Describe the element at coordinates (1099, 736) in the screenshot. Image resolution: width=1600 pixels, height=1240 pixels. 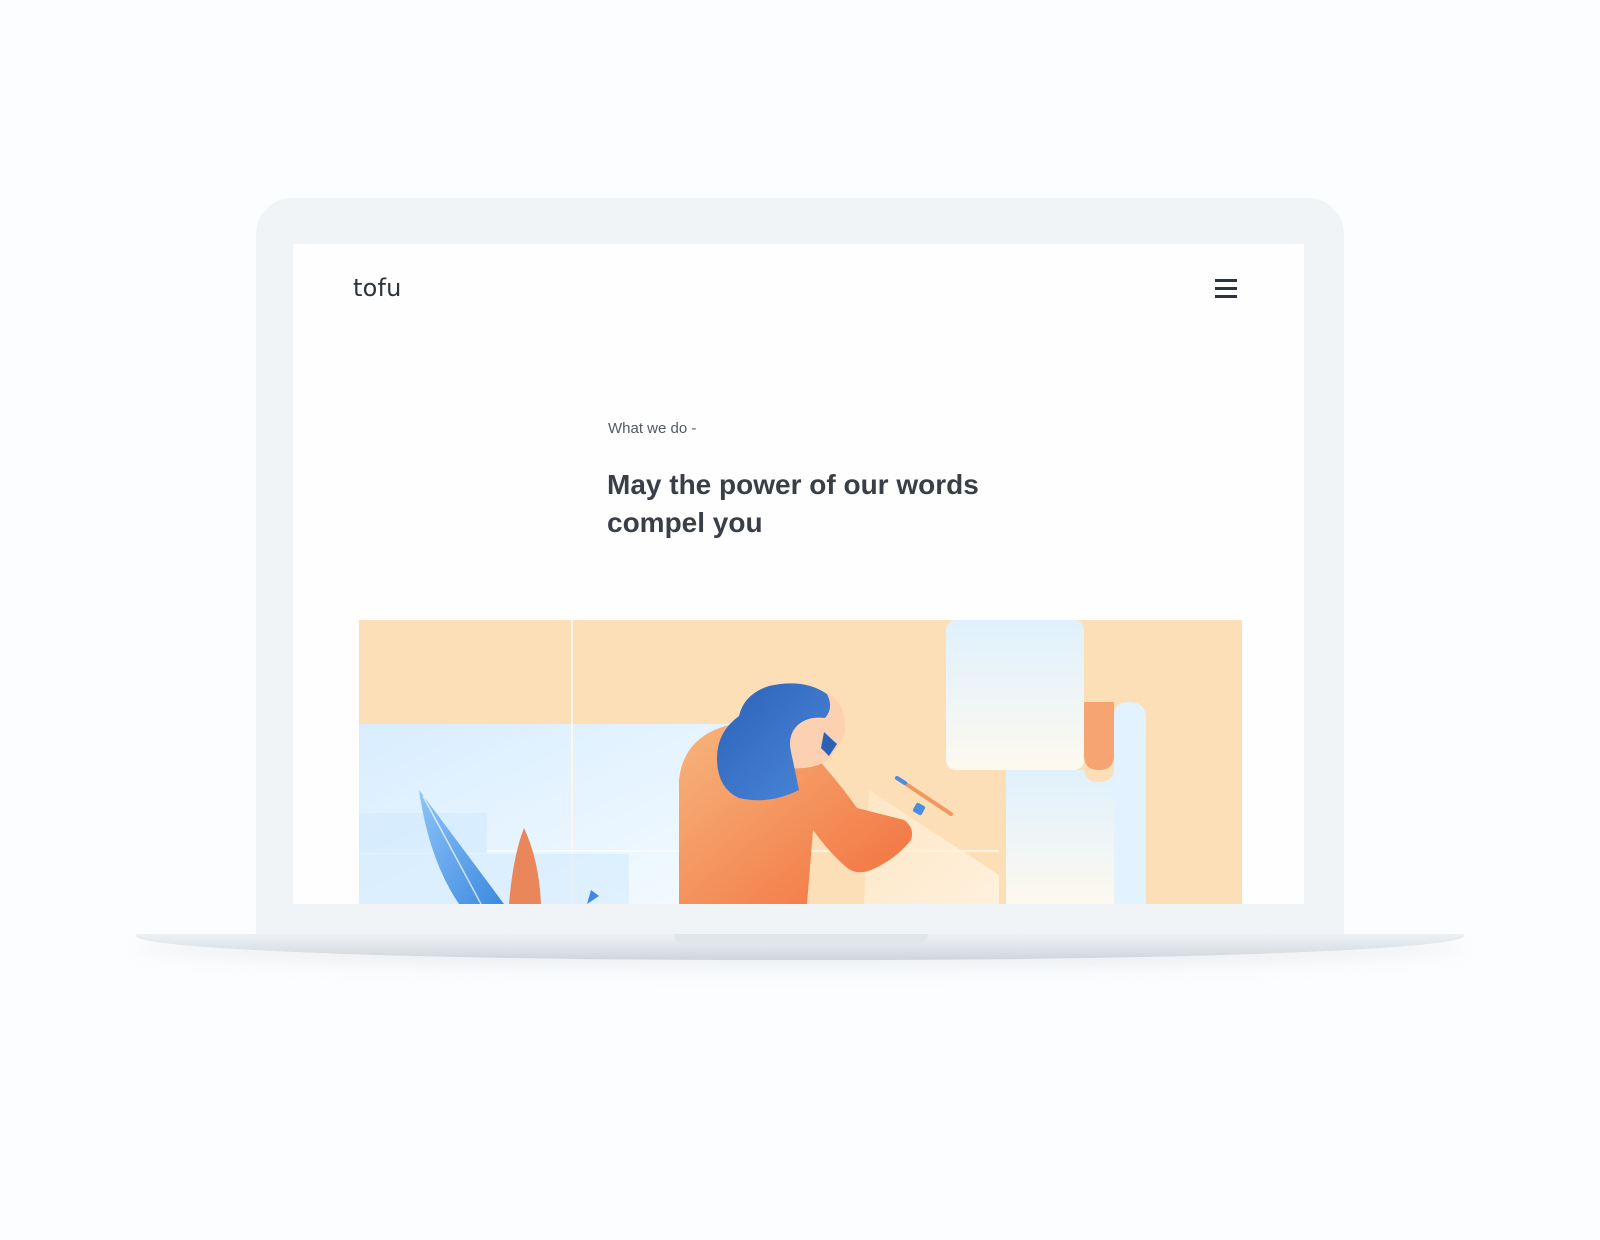
I see `paper-curl` at that location.